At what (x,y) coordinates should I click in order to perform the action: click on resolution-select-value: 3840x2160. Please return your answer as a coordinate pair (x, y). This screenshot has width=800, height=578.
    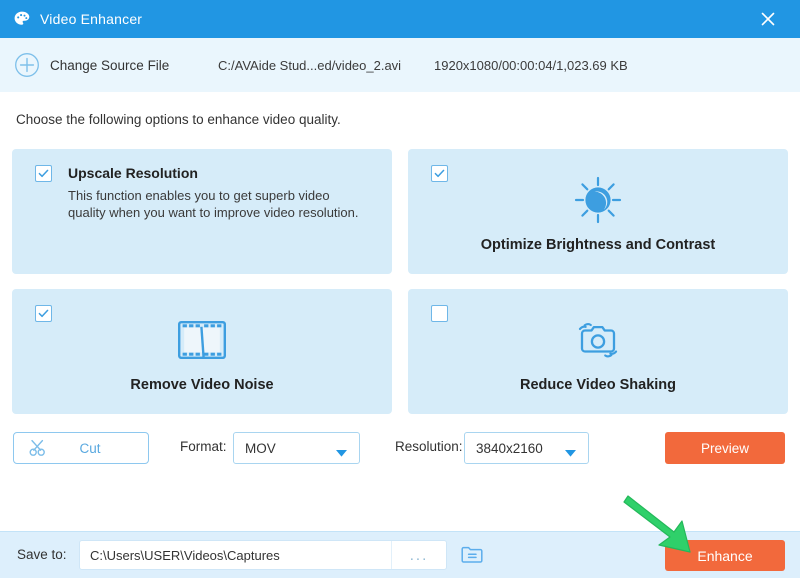
    Looking at the image, I should click on (509, 448).